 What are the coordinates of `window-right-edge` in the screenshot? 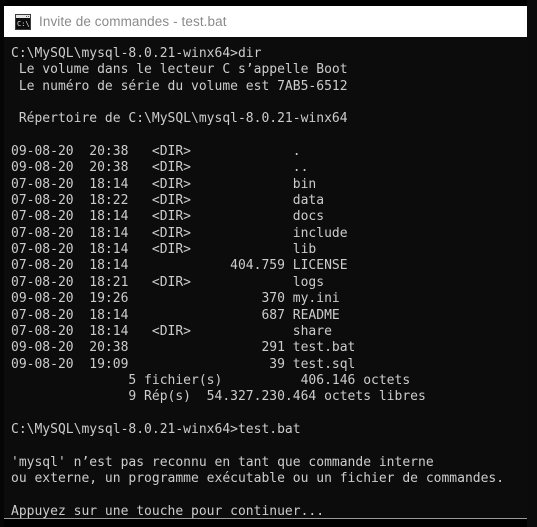 It's located at (532, 263).